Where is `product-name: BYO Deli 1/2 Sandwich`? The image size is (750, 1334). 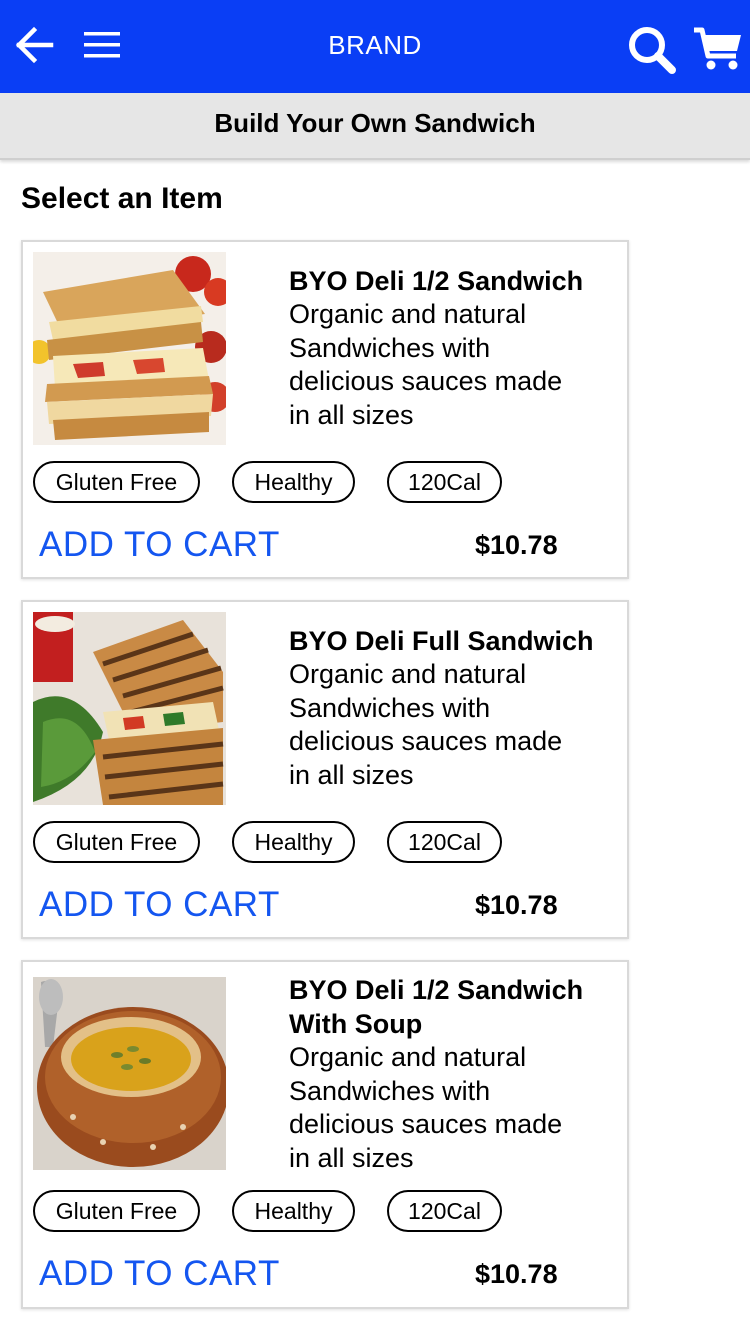
product-name: BYO Deli 1/2 Sandwich is located at coordinates (436, 281).